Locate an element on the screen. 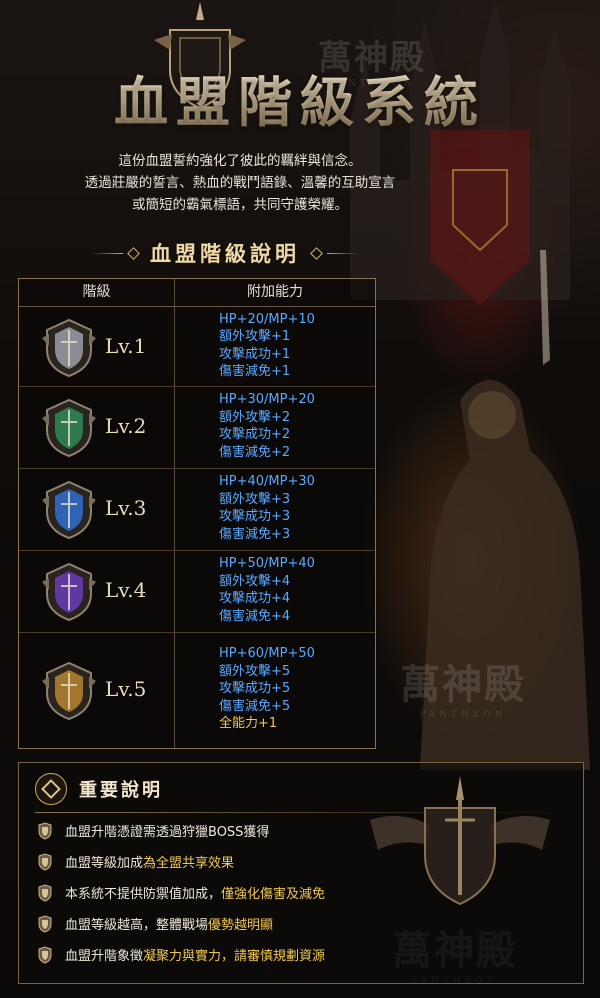  stat-line: 額外攻擊+3 is located at coordinates (255, 499).